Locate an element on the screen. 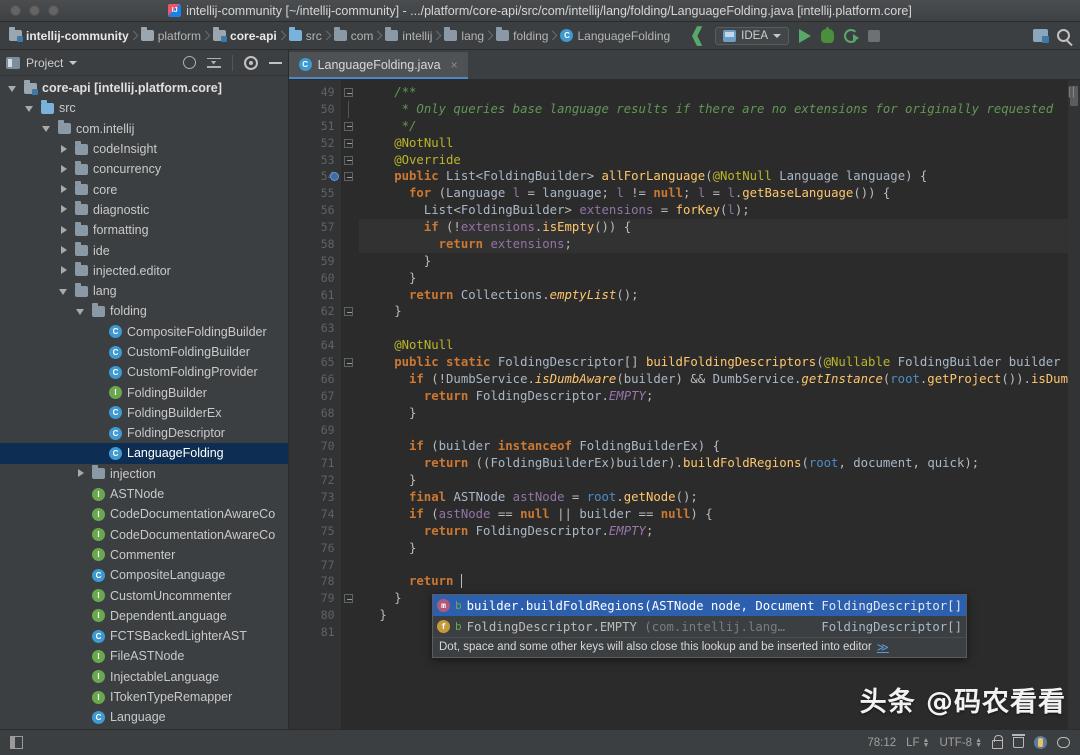 Image resolution: width=1080 pixels, height=755 pixels. tree-item: injected.editor is located at coordinates (144, 271).